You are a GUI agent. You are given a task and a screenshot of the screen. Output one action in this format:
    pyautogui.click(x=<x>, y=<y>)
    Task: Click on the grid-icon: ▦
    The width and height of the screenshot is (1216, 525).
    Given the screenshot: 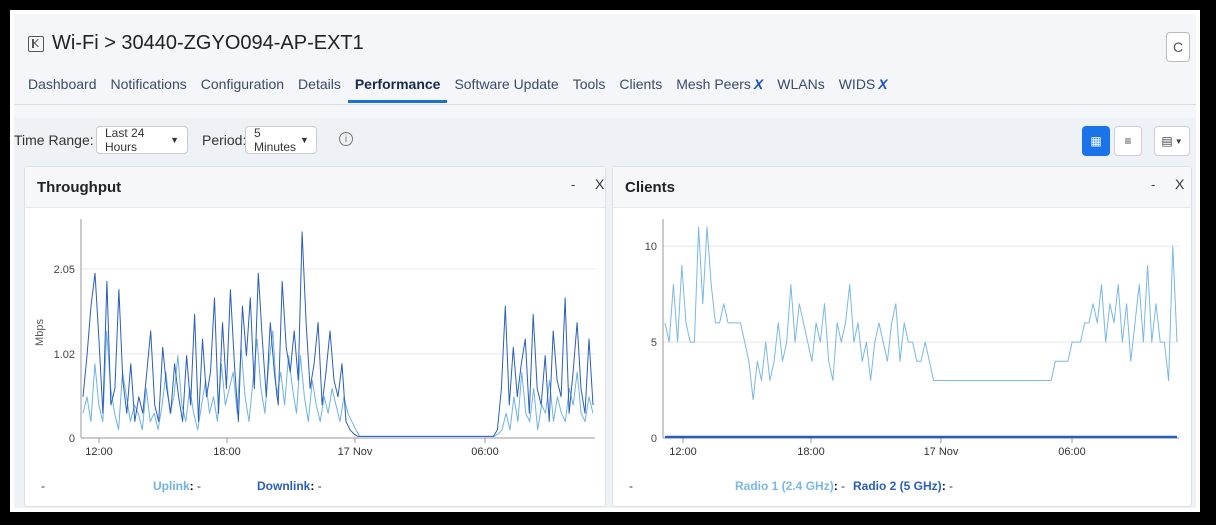 What is the action you would take?
    pyautogui.click(x=1096, y=141)
    